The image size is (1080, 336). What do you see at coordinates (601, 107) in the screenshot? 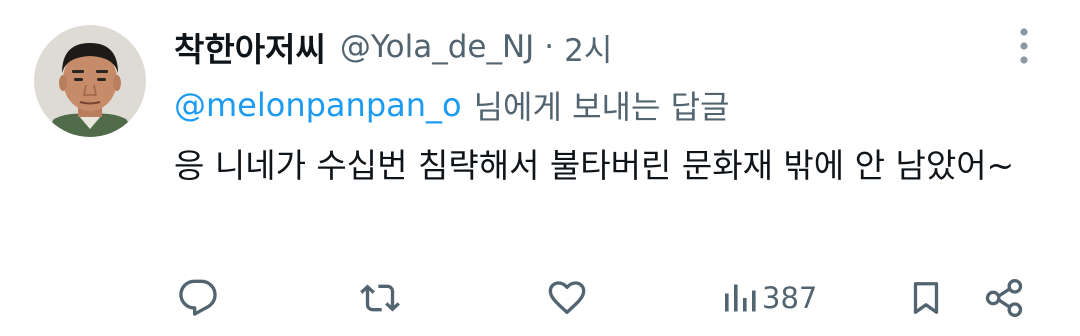
I see `reply-context-label: 님에게 보내는 답글` at bounding box center [601, 107].